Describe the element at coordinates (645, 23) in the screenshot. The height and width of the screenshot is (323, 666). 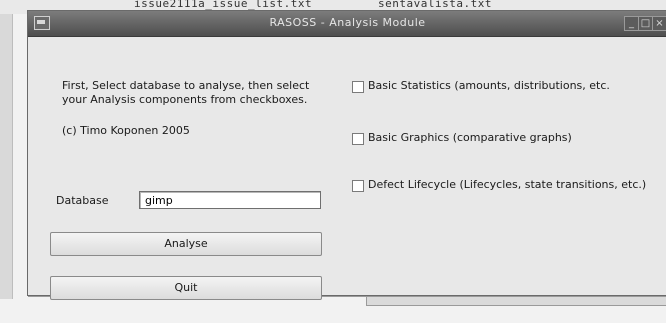
I see `maximize-button: □` at that location.